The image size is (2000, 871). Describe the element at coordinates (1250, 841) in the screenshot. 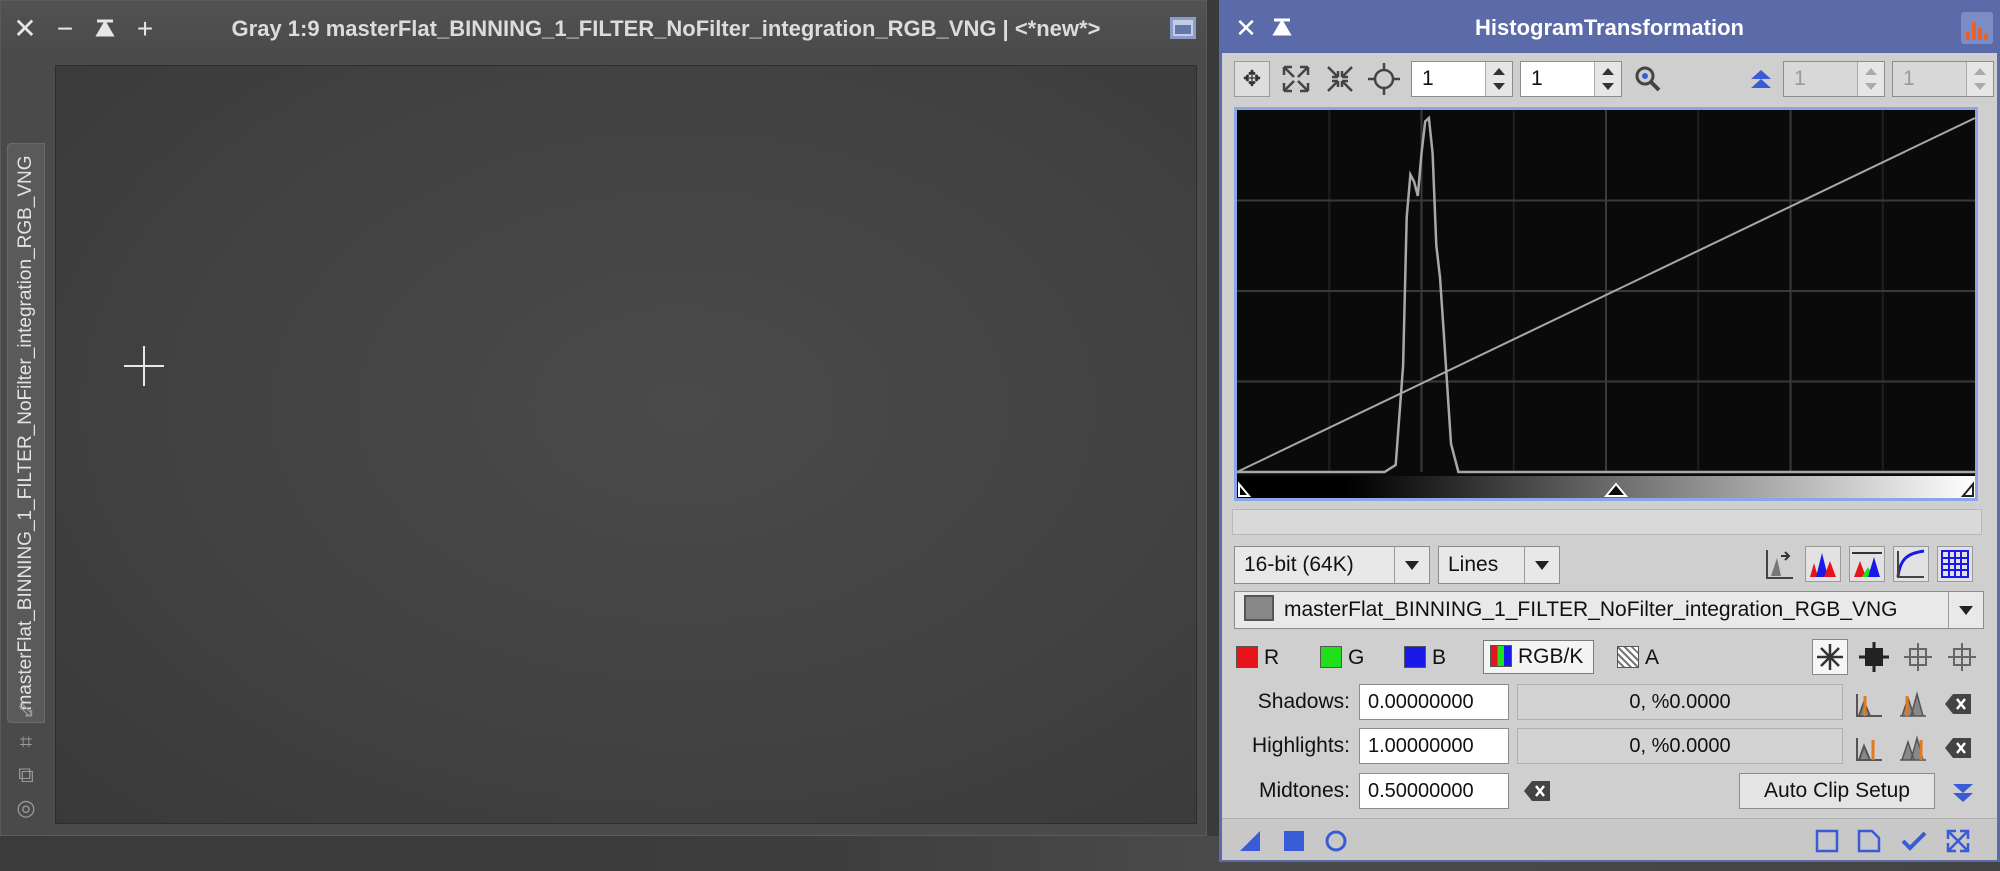

I see `new-instance-icon` at that location.